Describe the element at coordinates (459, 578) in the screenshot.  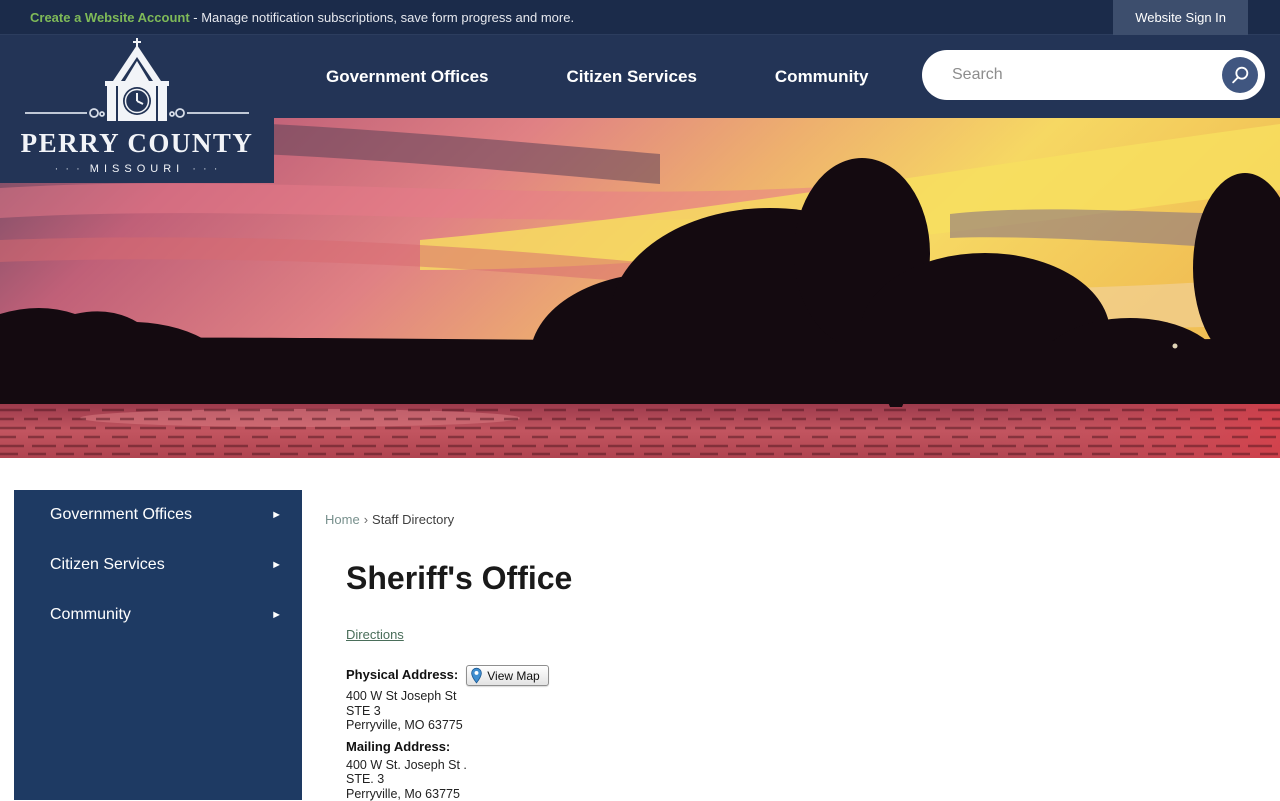
I see `page-title: Sheriff's Office` at that location.